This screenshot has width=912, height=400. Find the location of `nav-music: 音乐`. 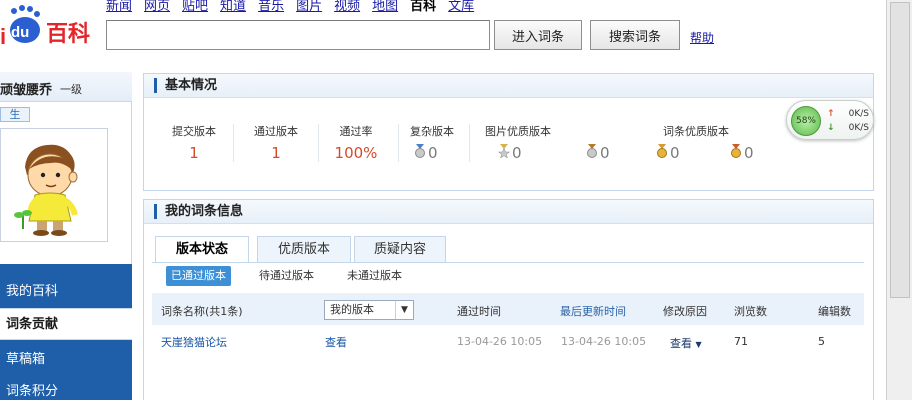

nav-music: 音乐 is located at coordinates (271, 8).